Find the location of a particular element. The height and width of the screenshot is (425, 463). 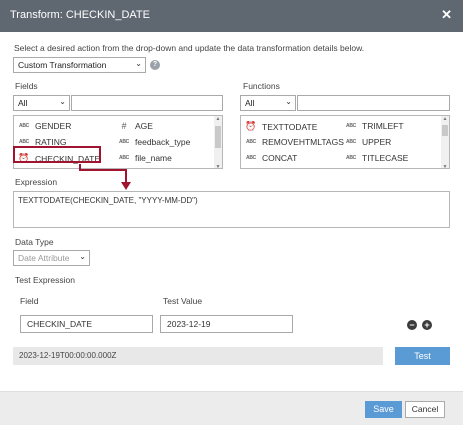

data-type-label: Data Type is located at coordinates (34, 242).